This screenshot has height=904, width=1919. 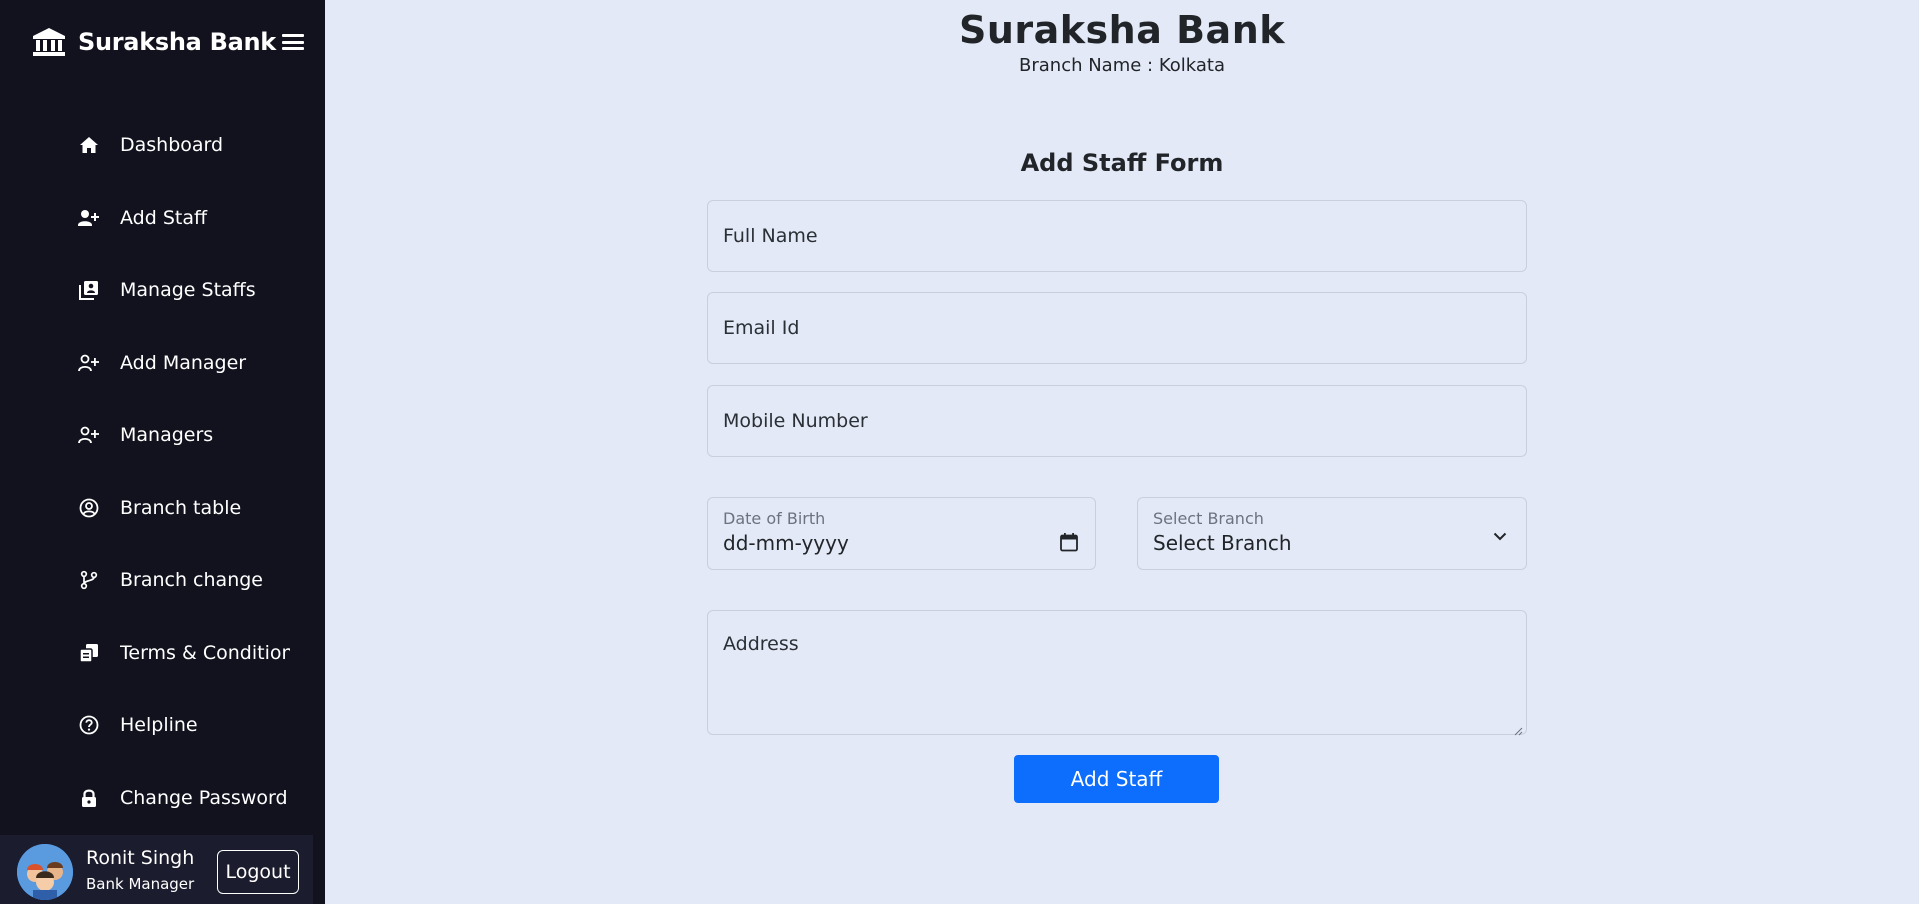 I want to click on user-role: Bank Manager, so click(x=140, y=884).